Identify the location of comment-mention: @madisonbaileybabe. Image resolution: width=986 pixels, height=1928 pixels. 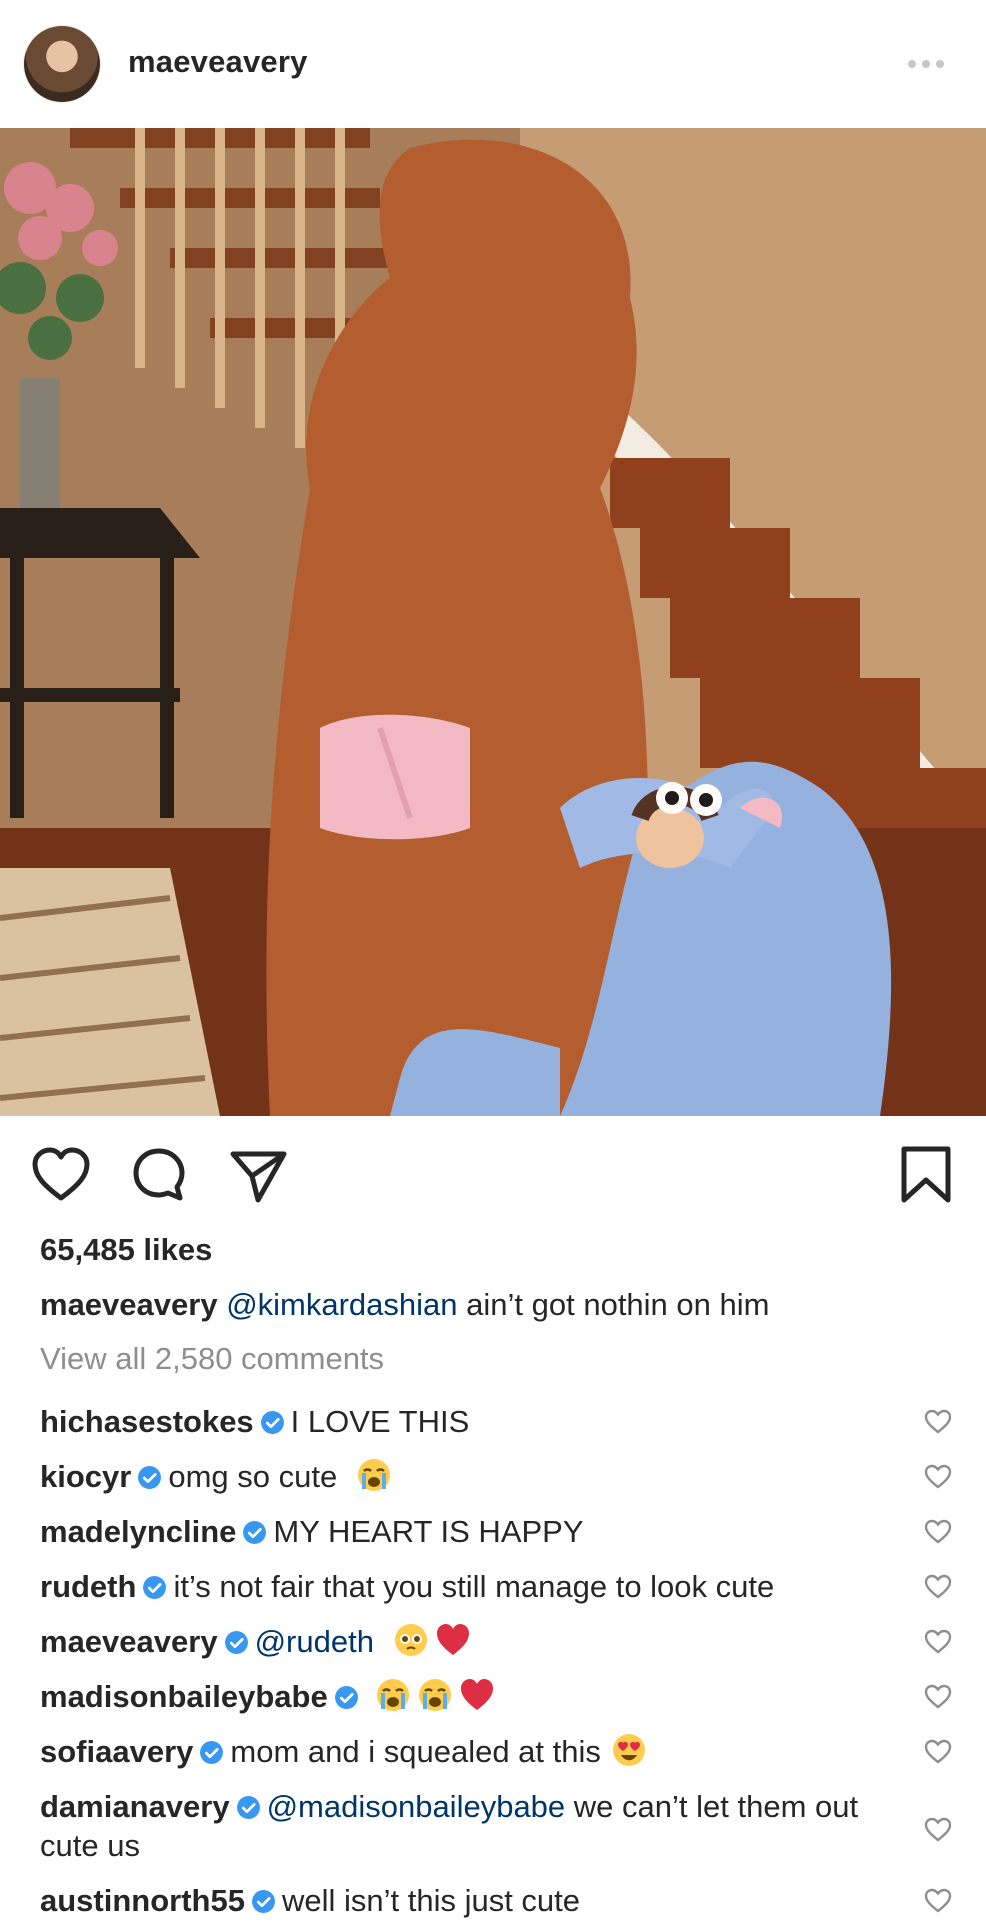
(416, 1806).